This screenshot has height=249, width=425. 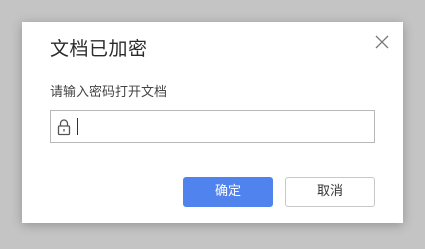 I want to click on cancel-button: 取消, so click(x=330, y=192).